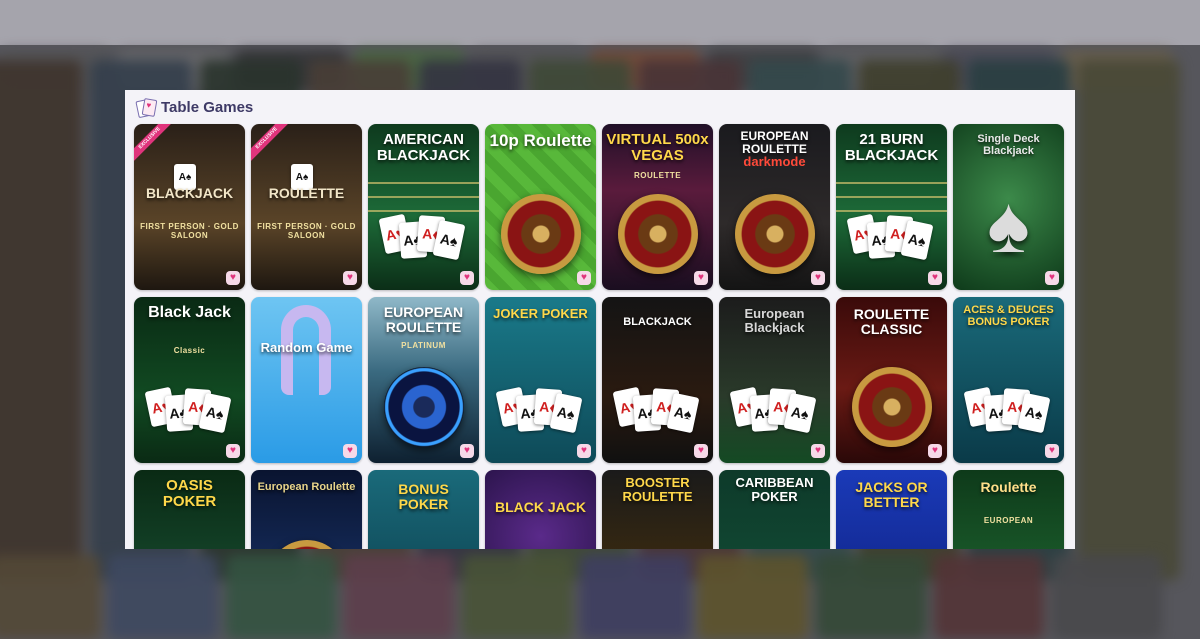  Describe the element at coordinates (423, 380) in the screenshot. I see `game-tile: EUROPEAN ROULETTE PLATINUM ♥` at that location.